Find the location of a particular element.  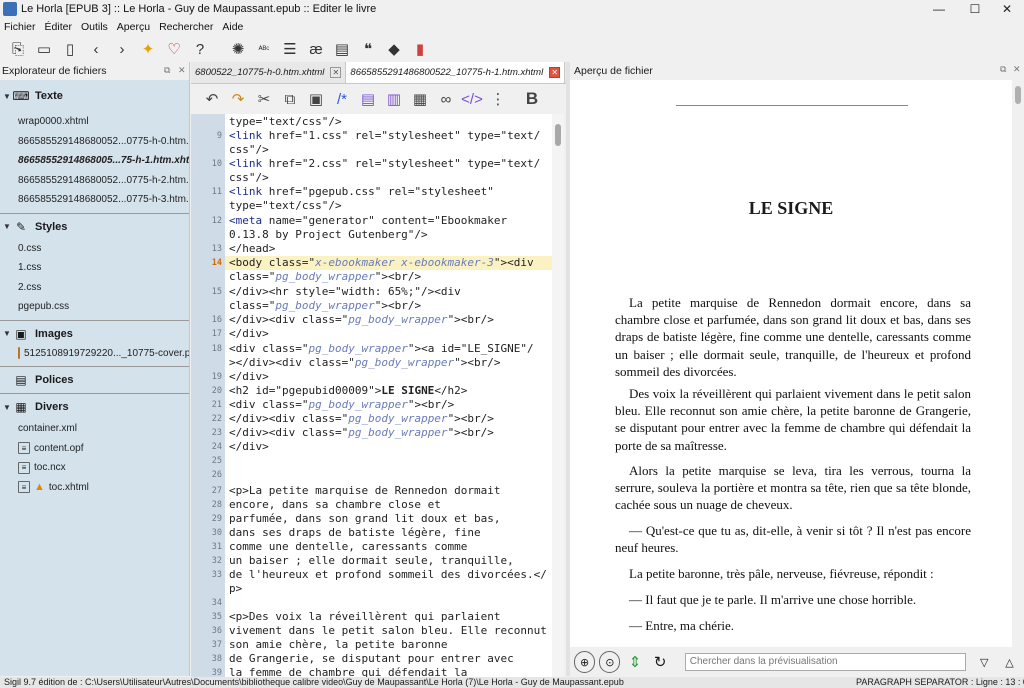

file-item: 1.css is located at coordinates (94, 268).